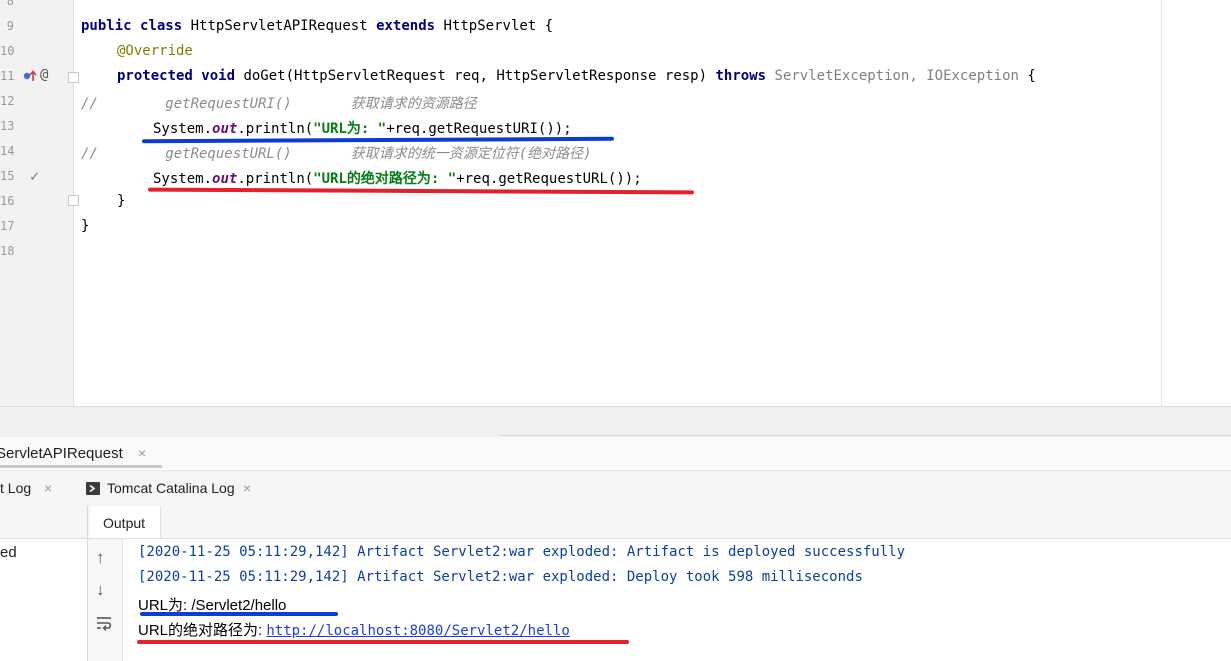 The width and height of the screenshot is (1231, 661). I want to click on line-number: 14, so click(7, 151).